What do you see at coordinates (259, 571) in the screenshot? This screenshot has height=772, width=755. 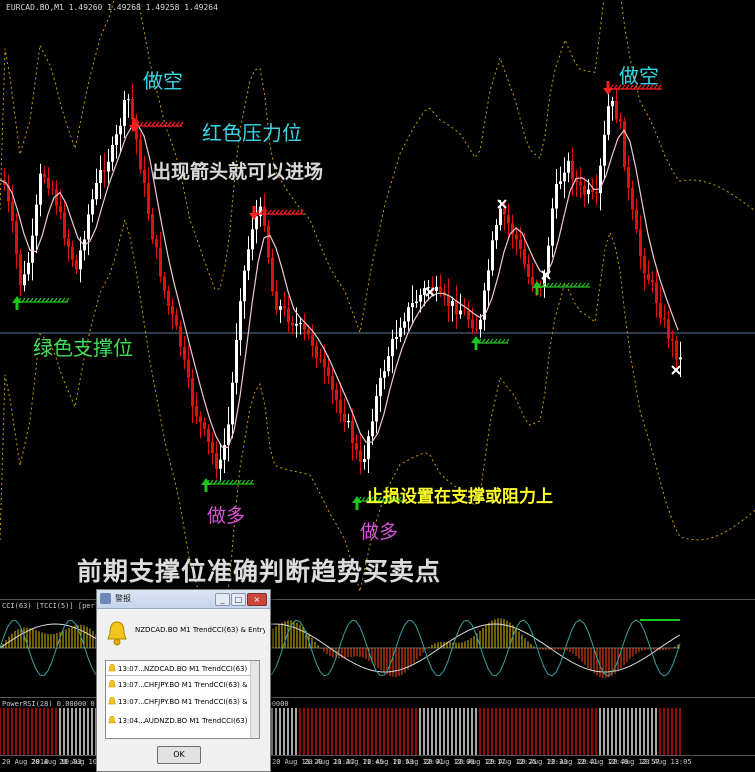 I see `annotation-summary: 前期支撑位准确判断趋势买卖点` at bounding box center [259, 571].